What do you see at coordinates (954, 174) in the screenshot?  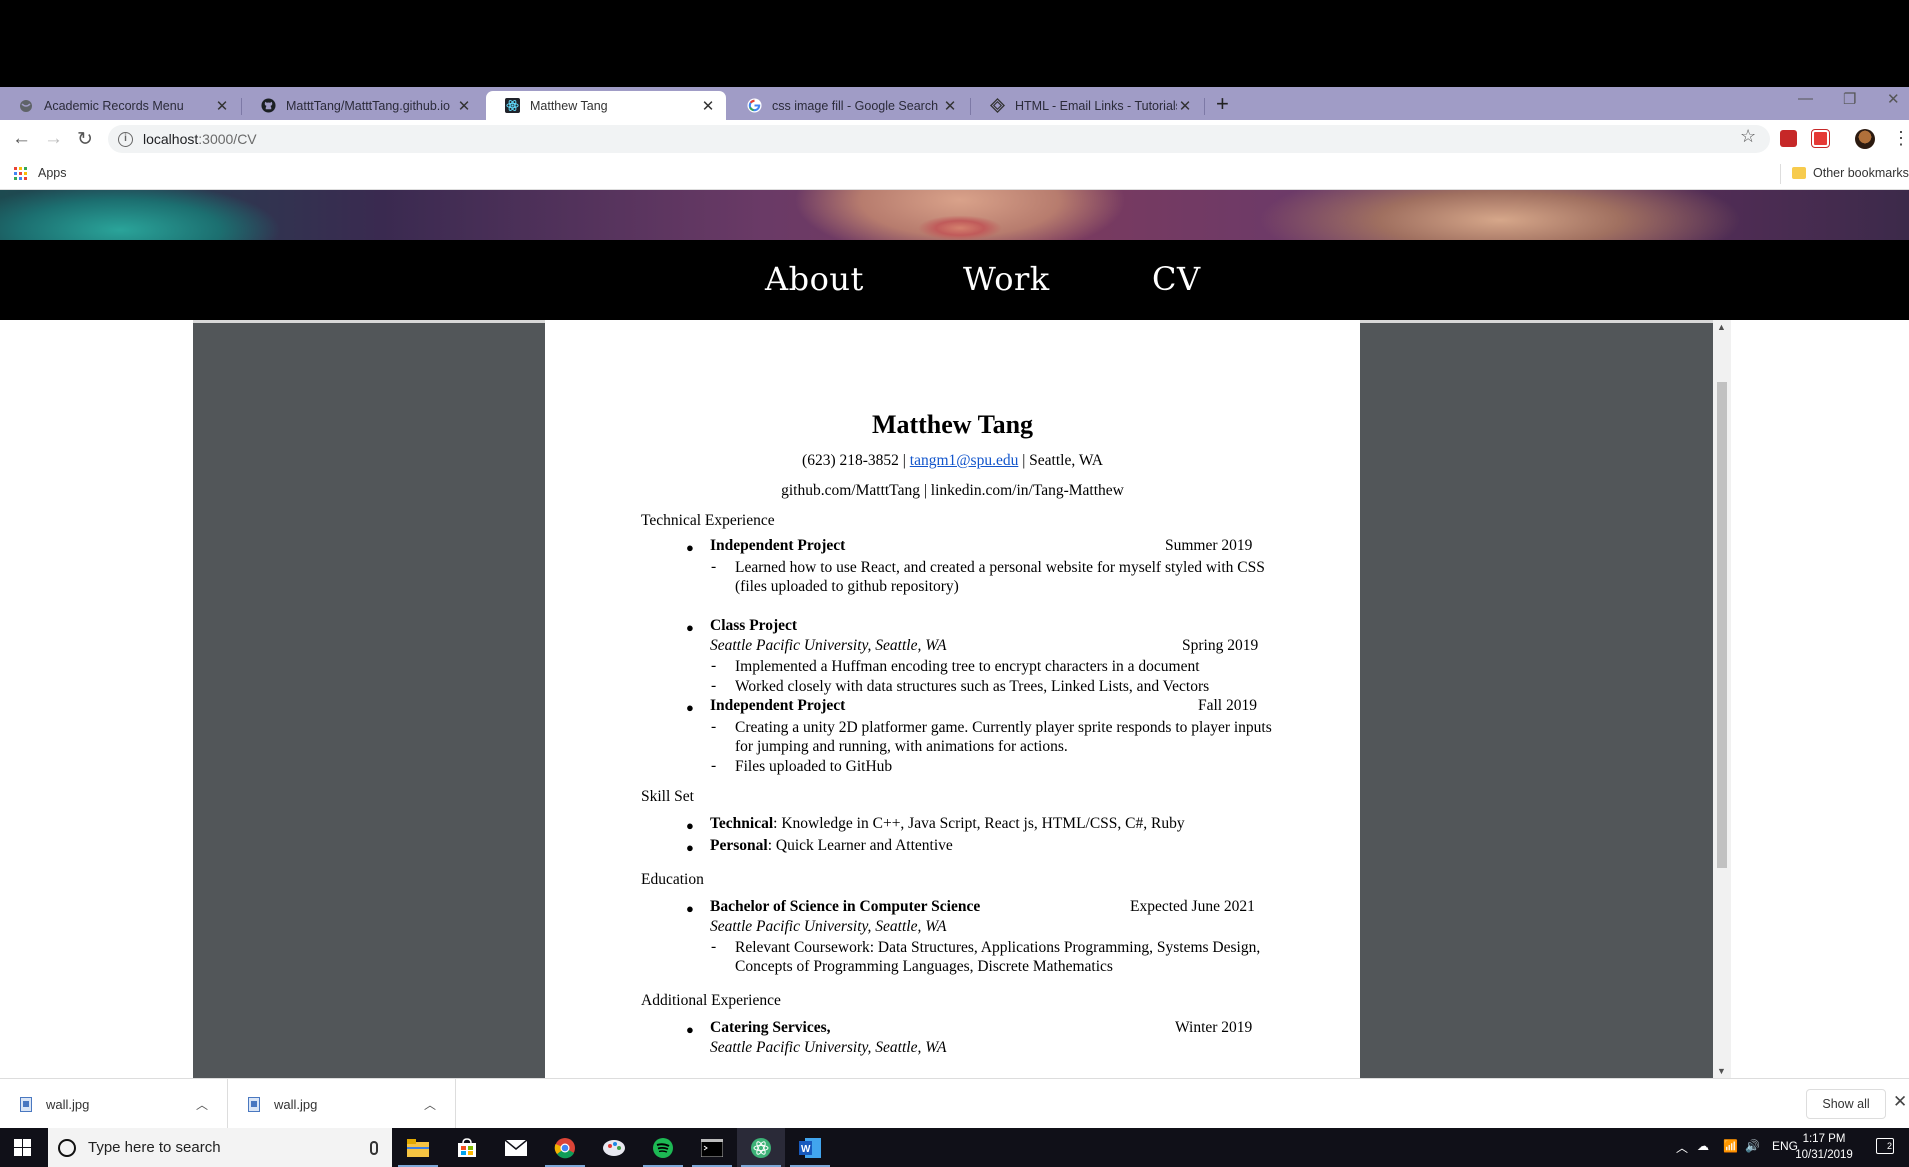 I see `bookmarks-bar: Apps Other bookmarks` at bounding box center [954, 174].